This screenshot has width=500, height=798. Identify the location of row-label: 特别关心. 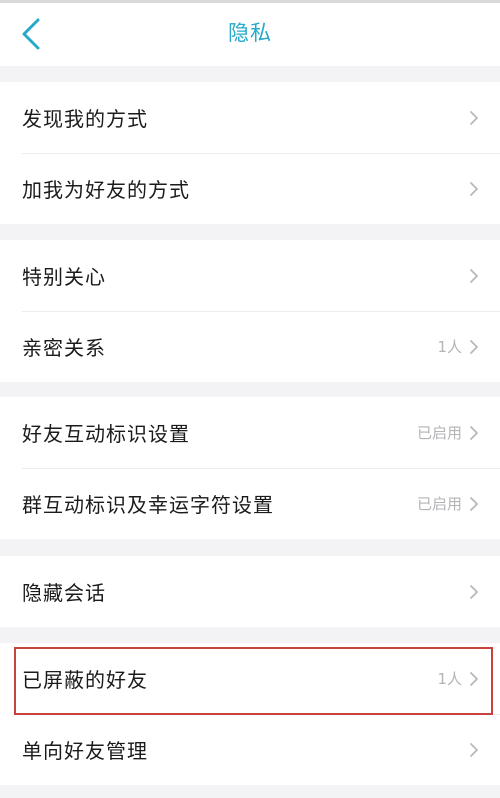
(64, 277).